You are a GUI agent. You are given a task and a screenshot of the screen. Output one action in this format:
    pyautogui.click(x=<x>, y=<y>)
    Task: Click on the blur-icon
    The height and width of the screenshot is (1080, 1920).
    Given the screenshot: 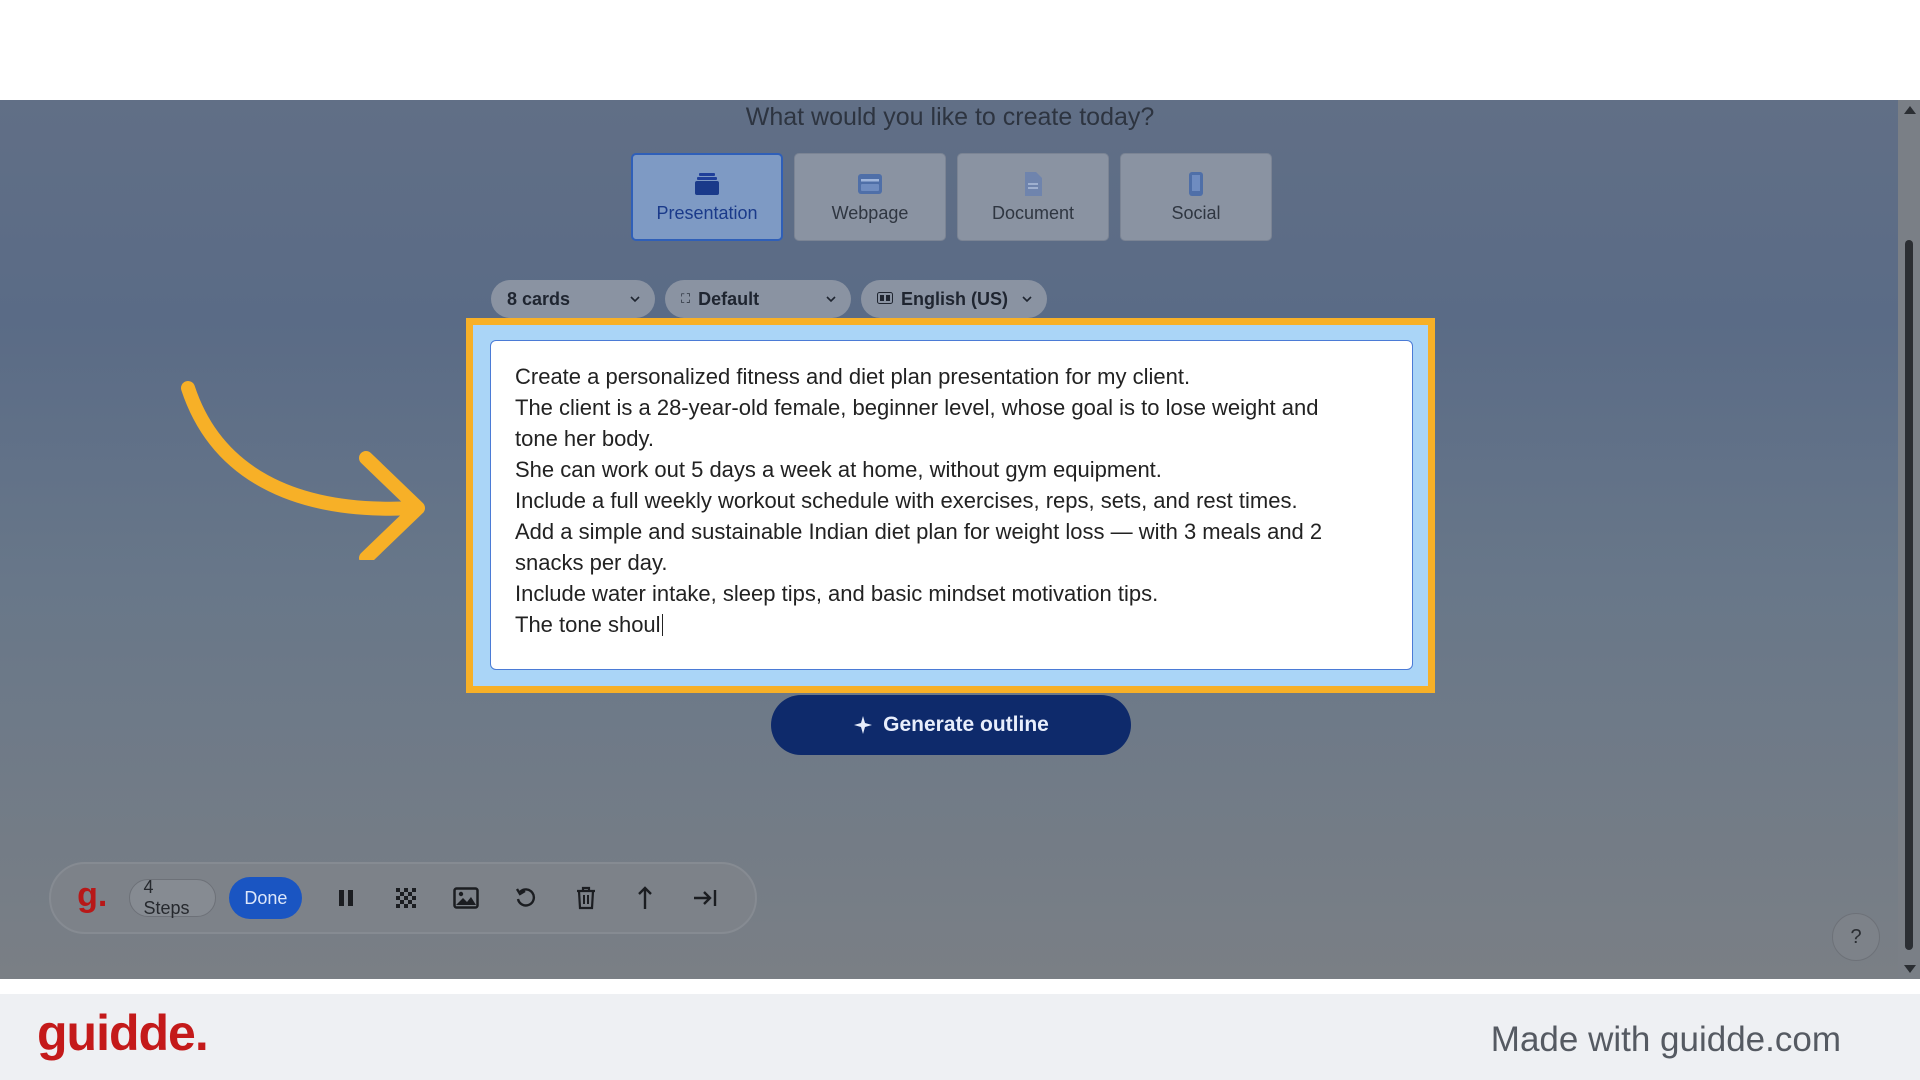 What is the action you would take?
    pyautogui.click(x=406, y=898)
    